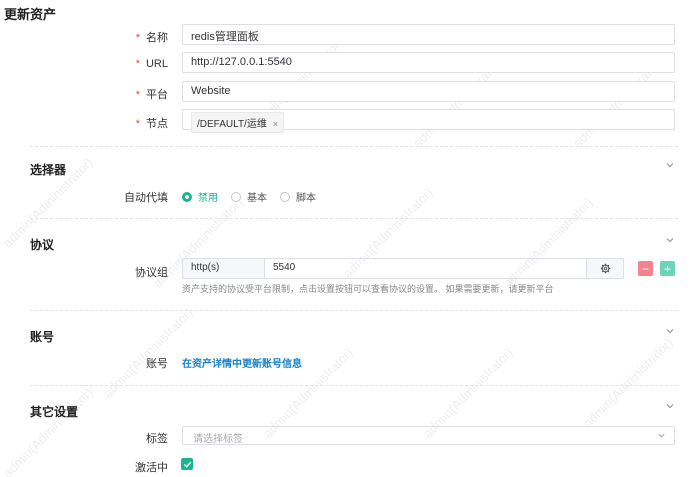 This screenshot has height=477, width=690. I want to click on add-protocol-button: +, so click(667, 268).